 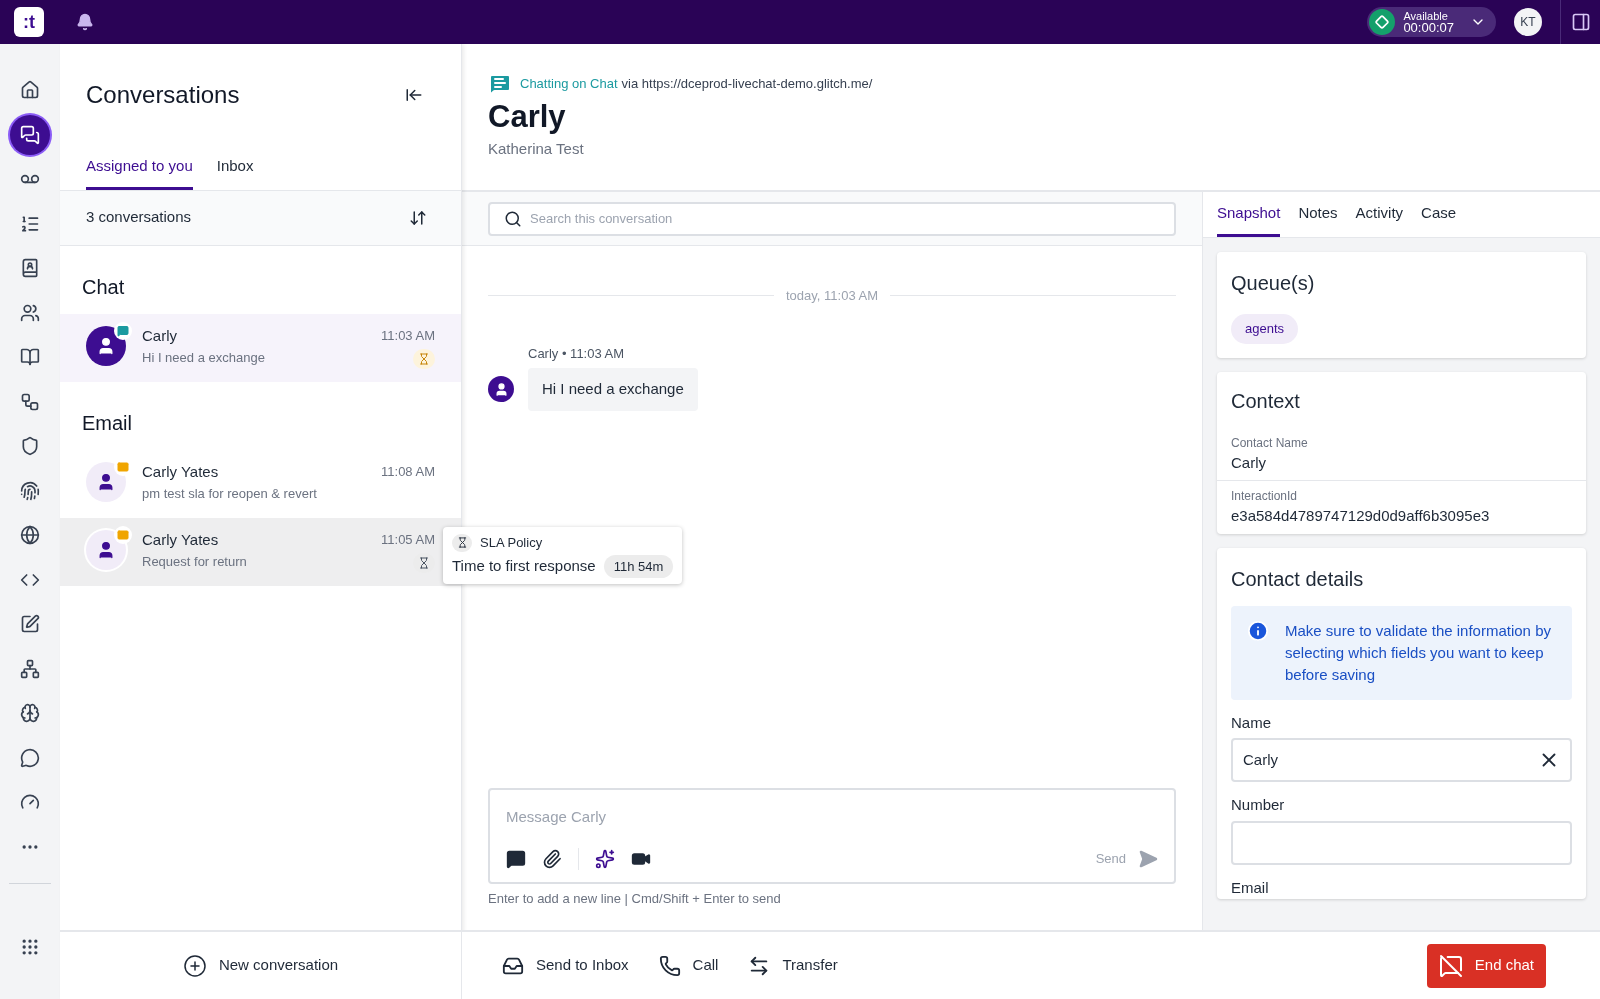 What do you see at coordinates (260, 965) in the screenshot?
I see `new-conversation-button: New conversation` at bounding box center [260, 965].